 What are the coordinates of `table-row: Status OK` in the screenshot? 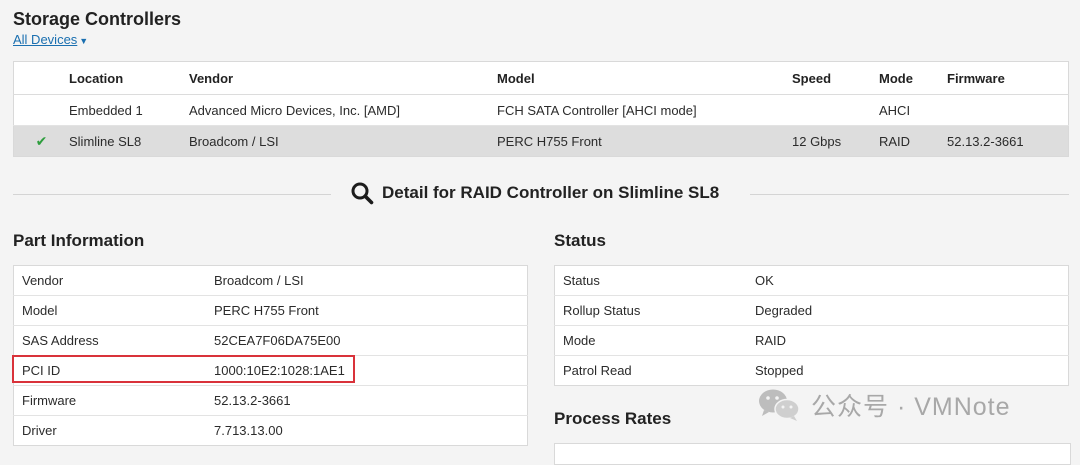 It's located at (811, 280).